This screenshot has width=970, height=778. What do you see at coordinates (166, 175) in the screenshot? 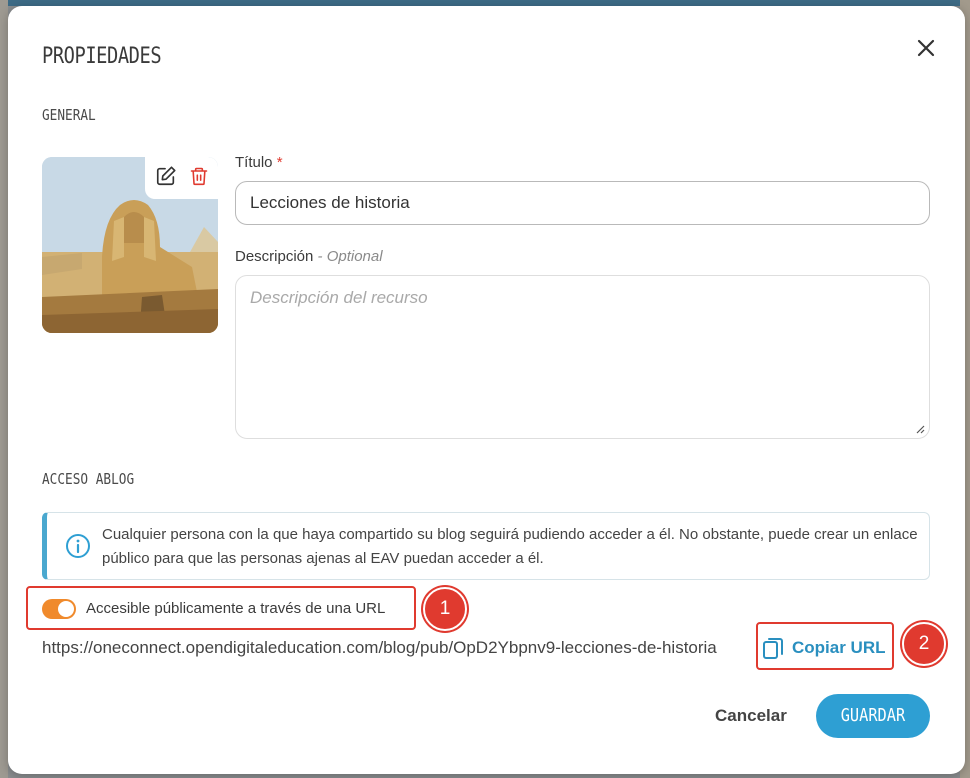
I see `edit-icon` at bounding box center [166, 175].